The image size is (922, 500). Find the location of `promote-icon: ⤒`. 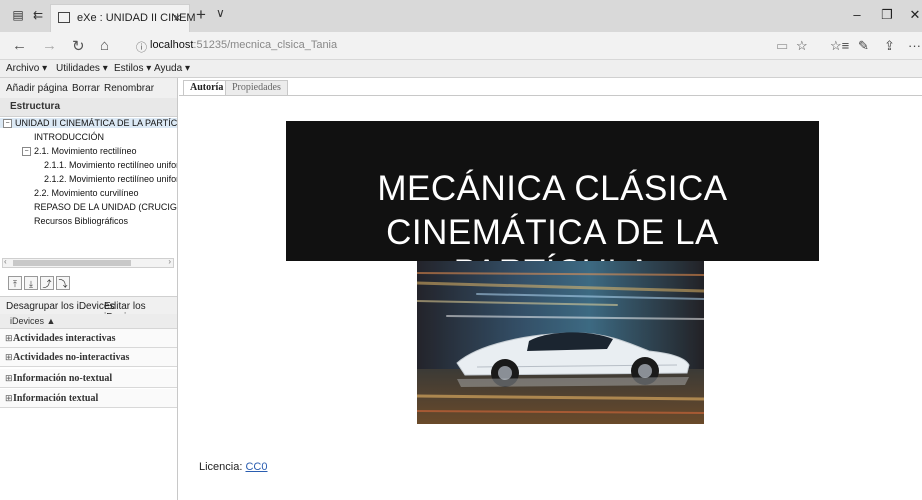

promote-icon: ⤒ is located at coordinates (15, 283).